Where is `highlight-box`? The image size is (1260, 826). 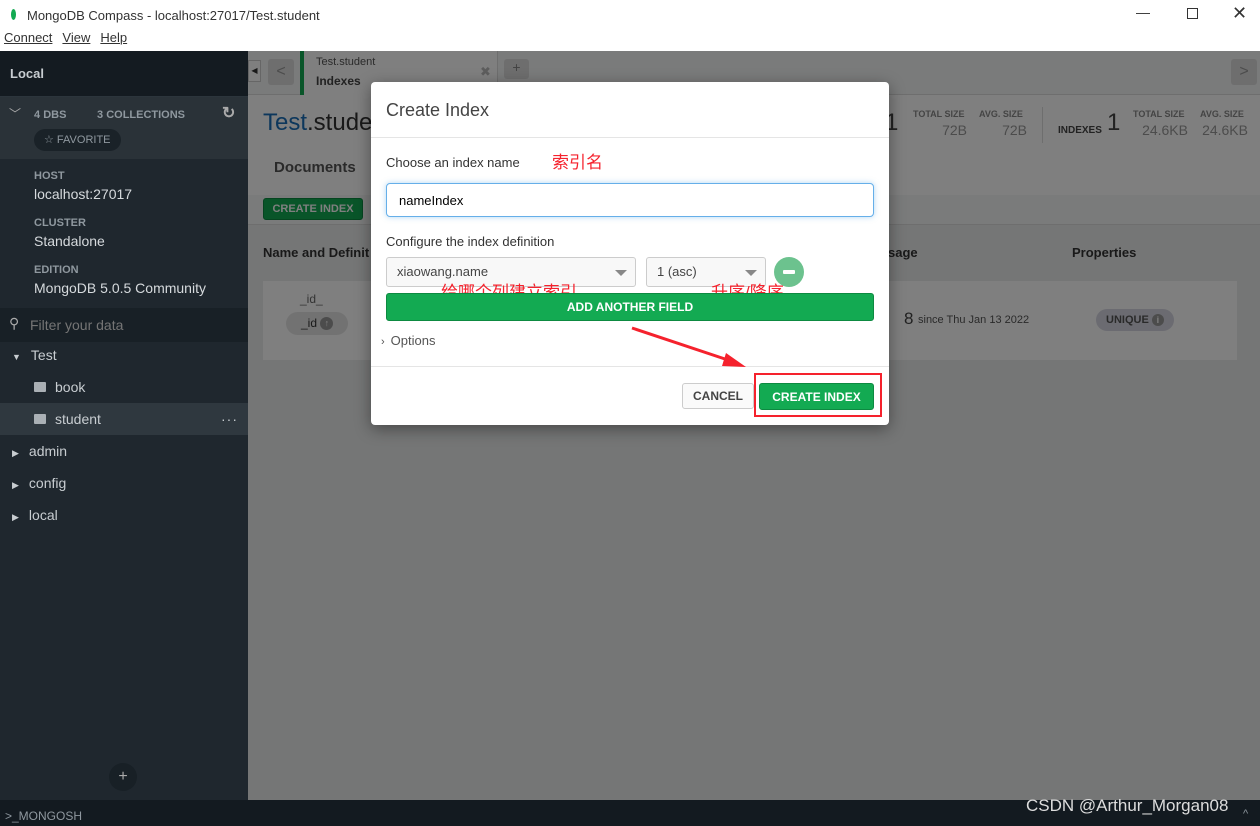 highlight-box is located at coordinates (818, 395).